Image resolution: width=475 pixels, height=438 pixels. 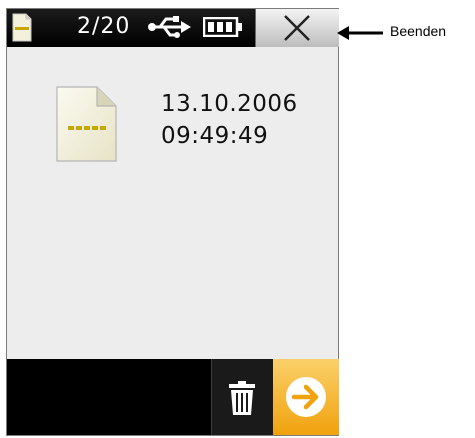 I want to click on callout-label: Beenden, so click(x=418, y=31).